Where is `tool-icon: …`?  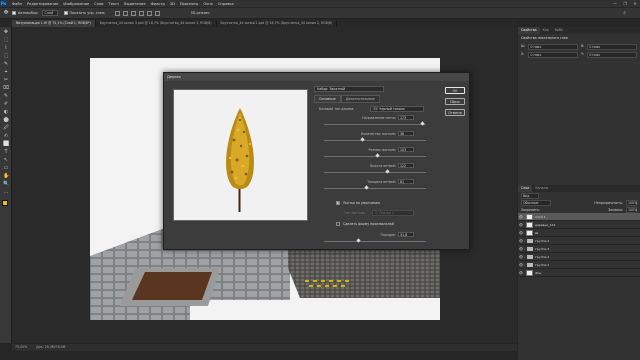
tool-icon: … is located at coordinates (6, 192).